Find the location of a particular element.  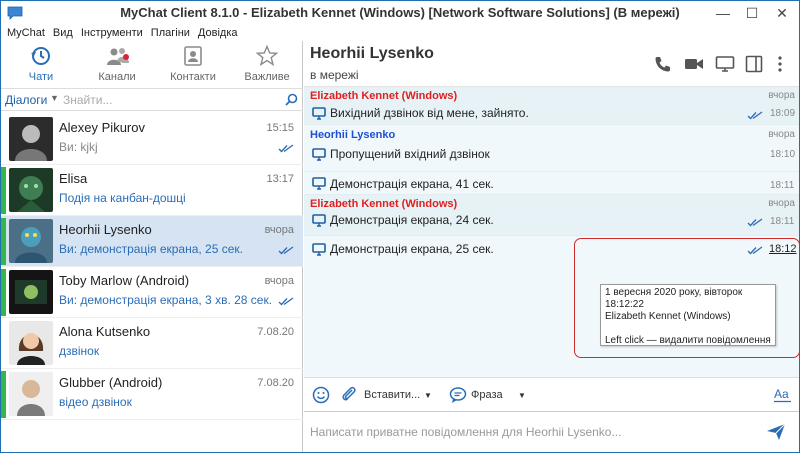

tab-channels-label: Канали is located at coordinates (117, 77).